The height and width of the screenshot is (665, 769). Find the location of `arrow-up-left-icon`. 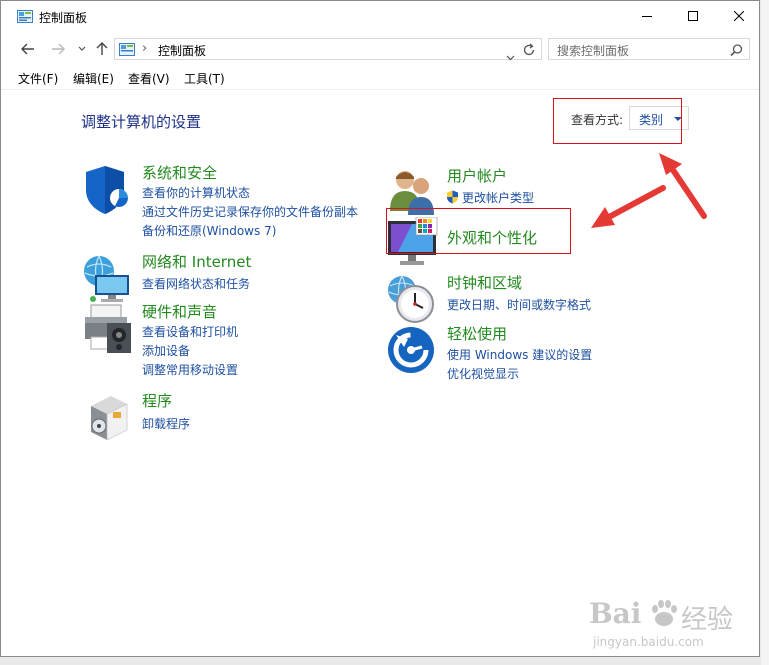

arrow-up-left-icon is located at coordinates (683, 186).